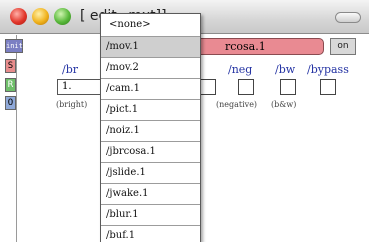 Image resolution: width=369 pixels, height=242 pixels. What do you see at coordinates (150, 89) in the screenshot?
I see `menu-item-cam-1: /cam.1` at bounding box center [150, 89].